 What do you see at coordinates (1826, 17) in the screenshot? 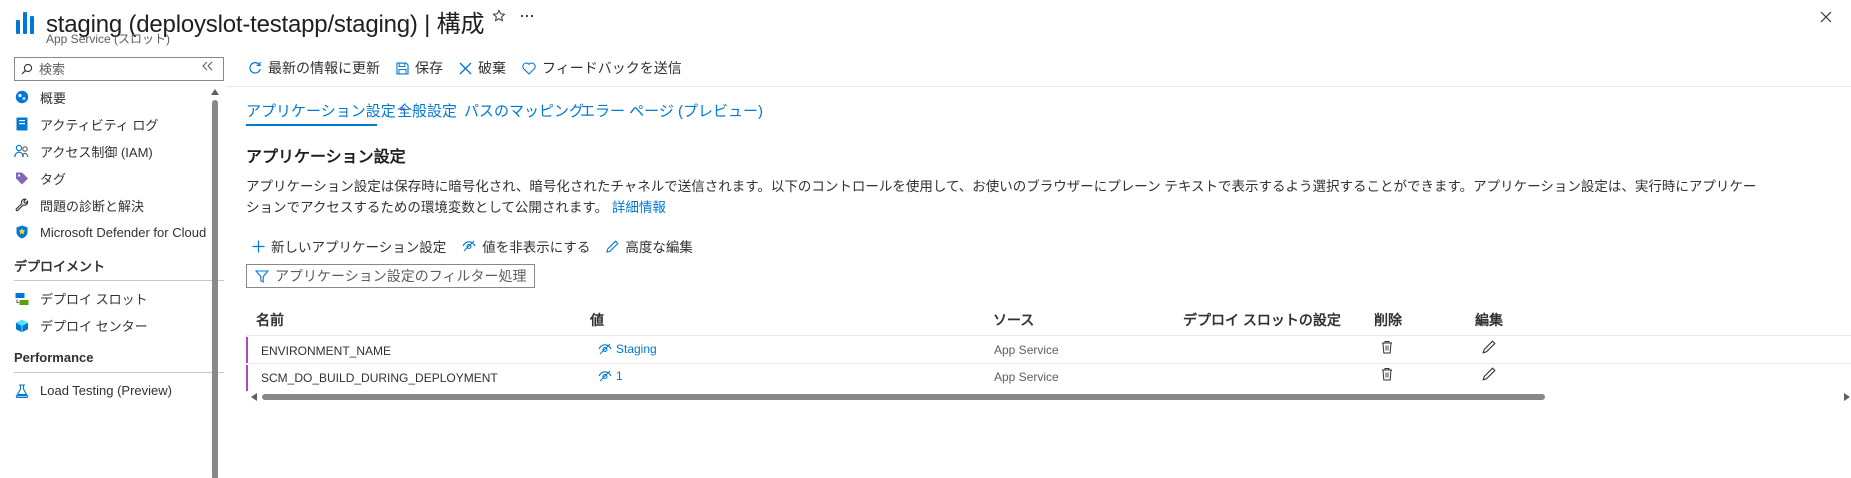
I see `close-icon` at bounding box center [1826, 17].